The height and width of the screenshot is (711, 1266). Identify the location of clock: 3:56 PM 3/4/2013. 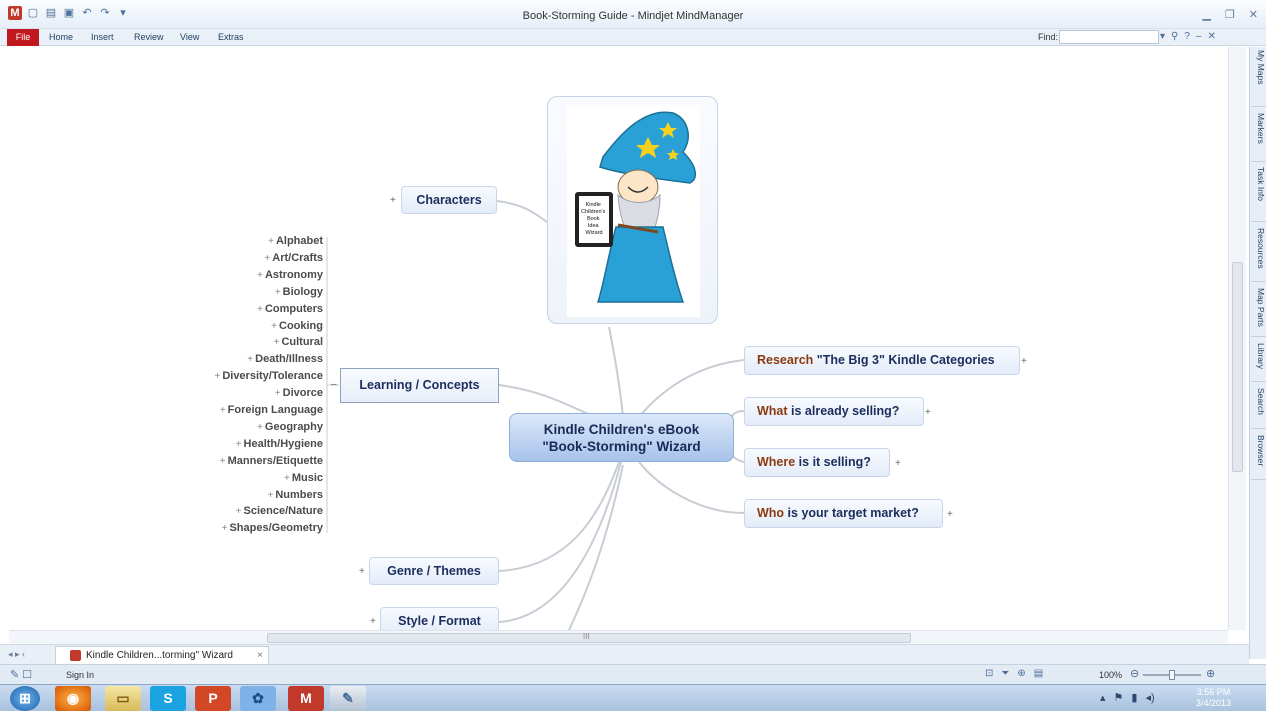
(1213, 698).